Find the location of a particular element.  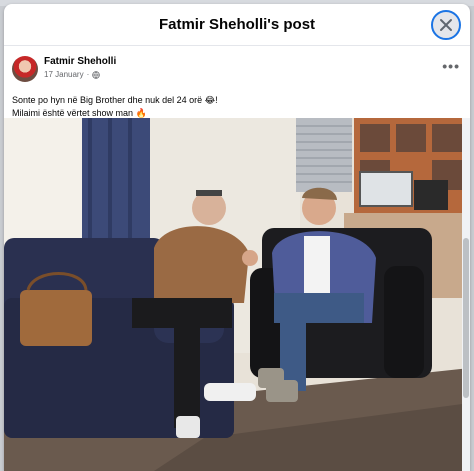

post-meta: 17 January · is located at coordinates (72, 74).